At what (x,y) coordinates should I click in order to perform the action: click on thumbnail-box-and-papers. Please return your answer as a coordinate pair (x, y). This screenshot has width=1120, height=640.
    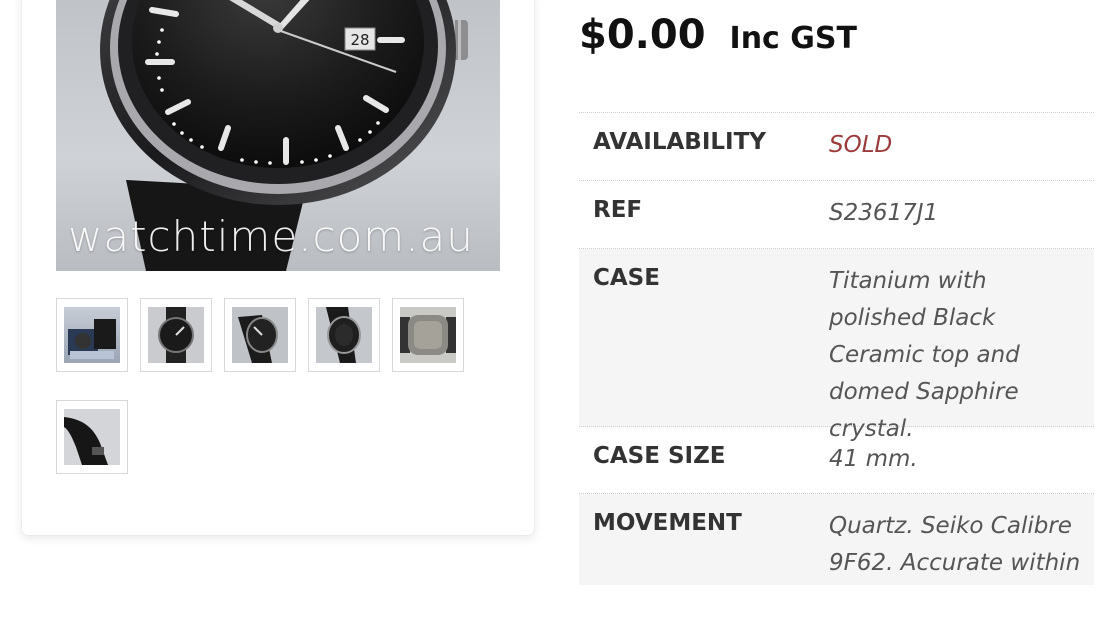
    Looking at the image, I should click on (92, 335).